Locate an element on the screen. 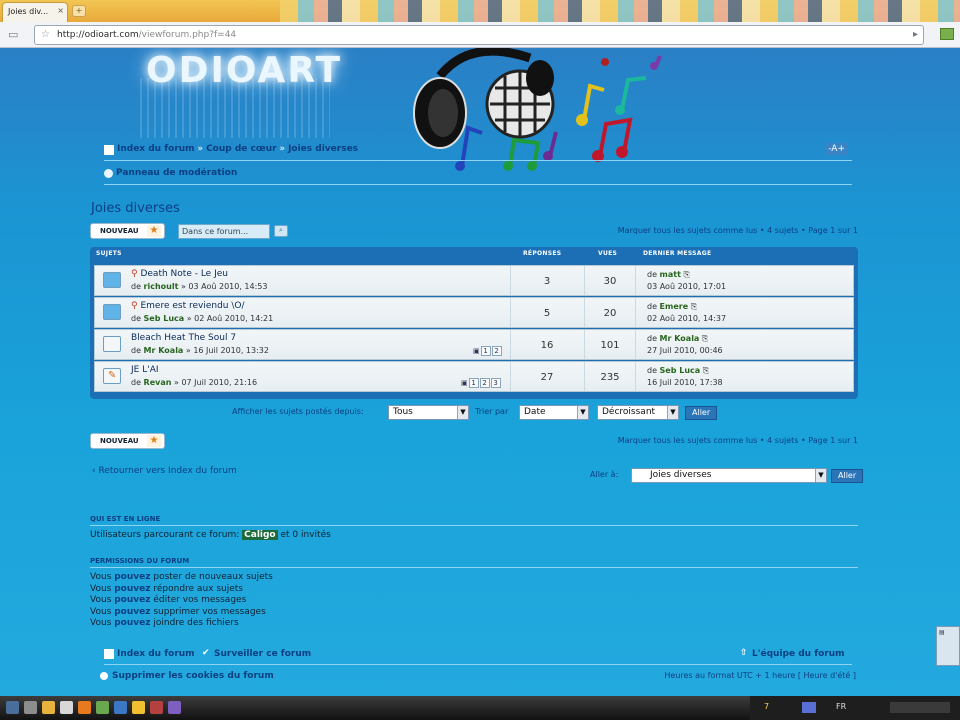 The width and height of the screenshot is (960, 720). breadcrumb-forum: Joies diverses is located at coordinates (323, 149).